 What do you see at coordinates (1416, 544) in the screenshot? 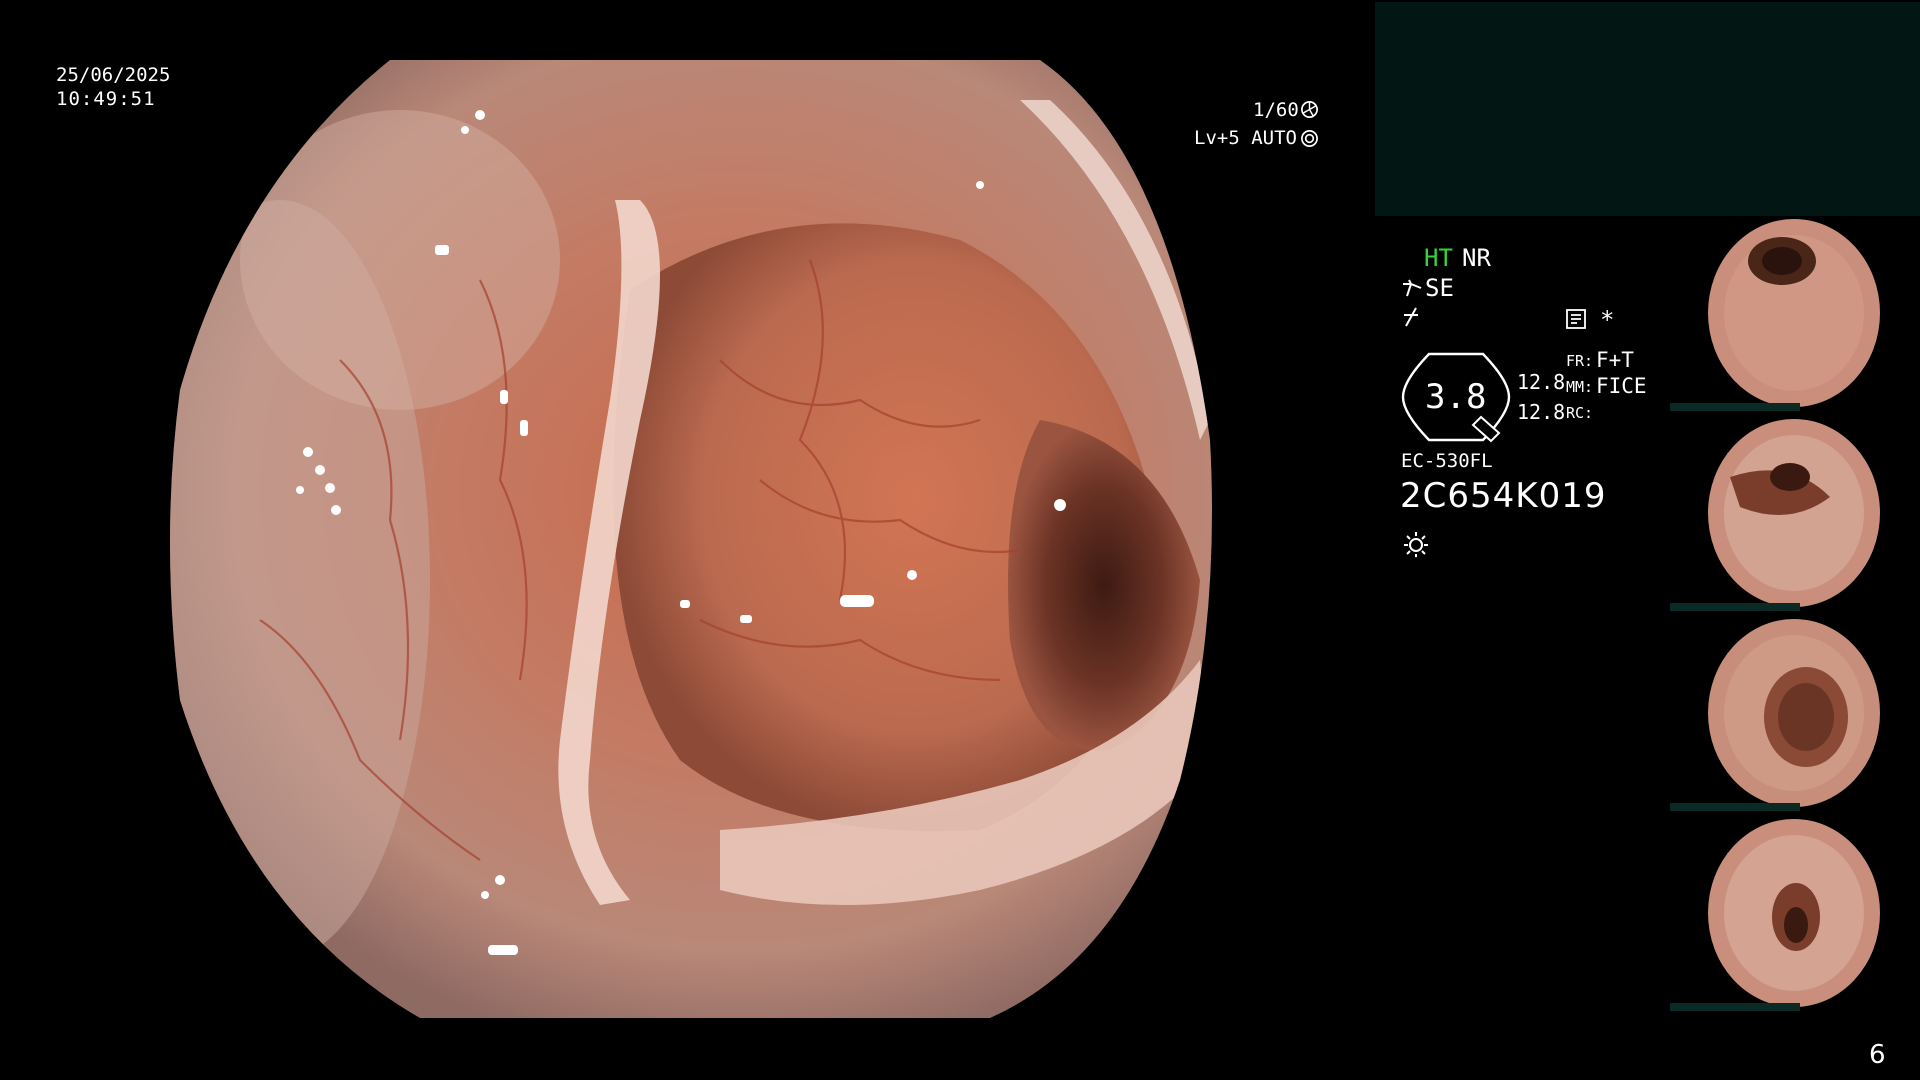
I see `light-icon` at bounding box center [1416, 544].